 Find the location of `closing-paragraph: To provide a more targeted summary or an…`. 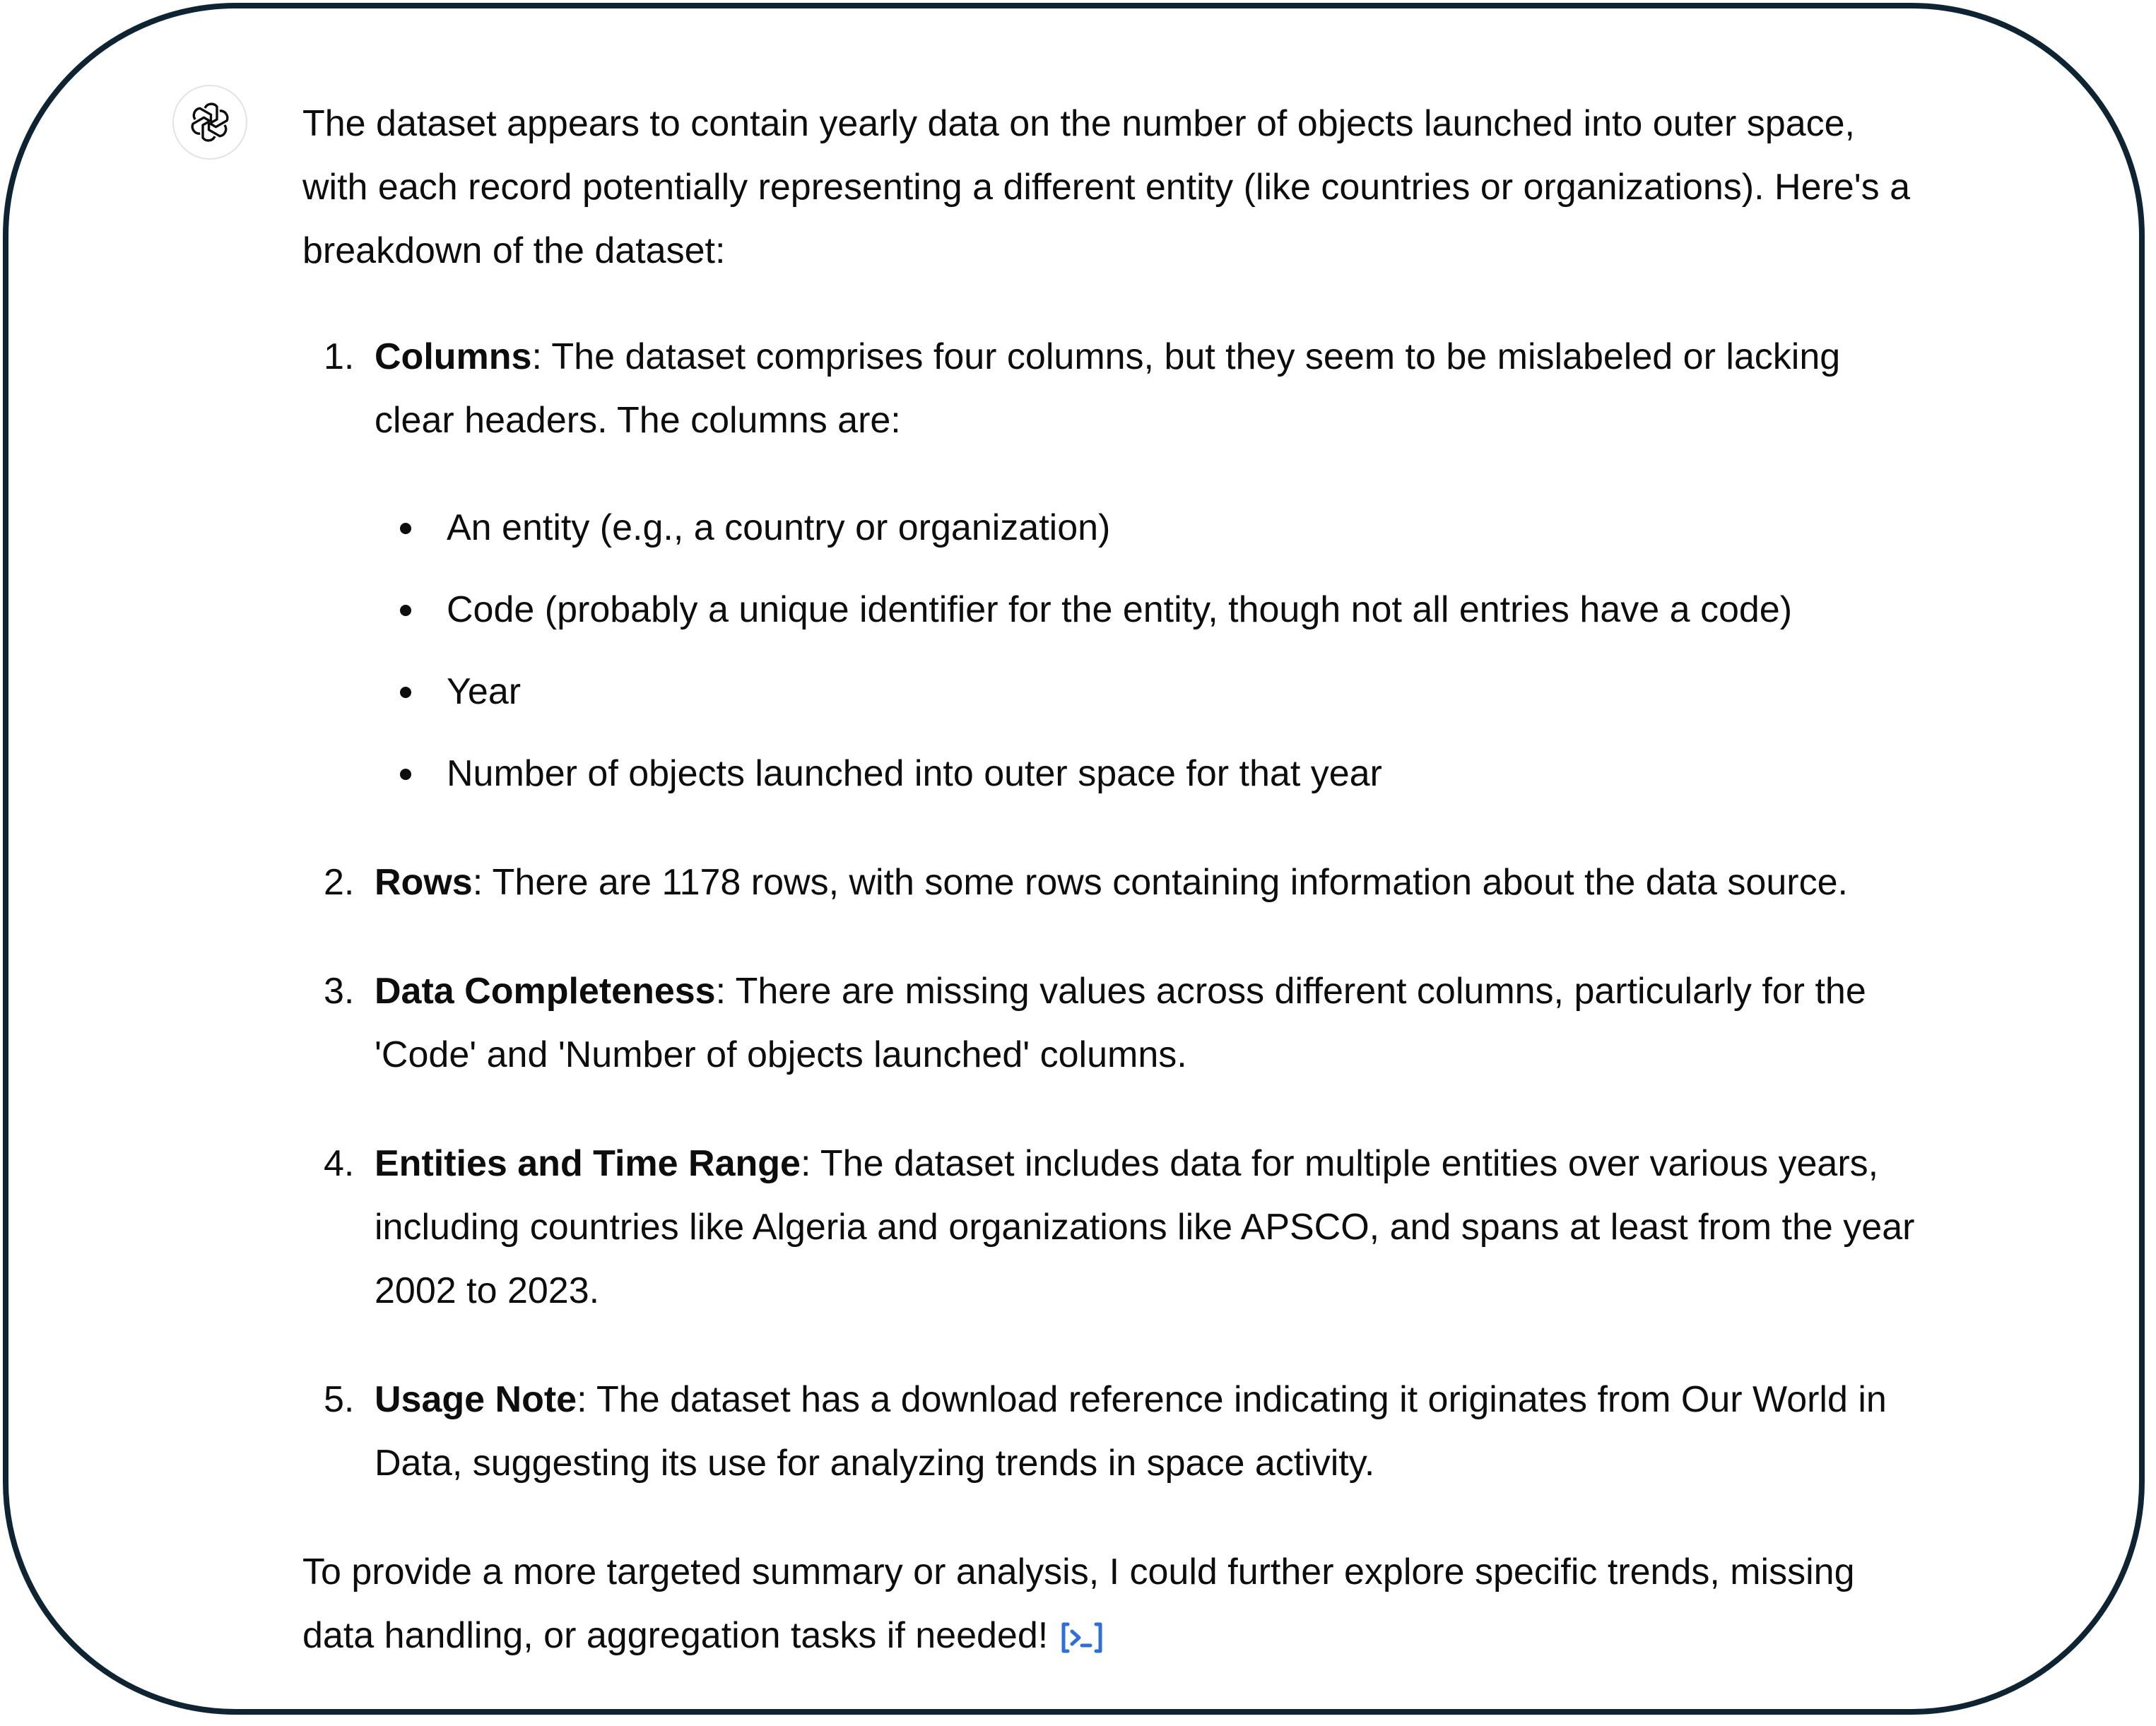

closing-paragraph: To provide a more targeted summary or an… is located at coordinates (1115, 1603).